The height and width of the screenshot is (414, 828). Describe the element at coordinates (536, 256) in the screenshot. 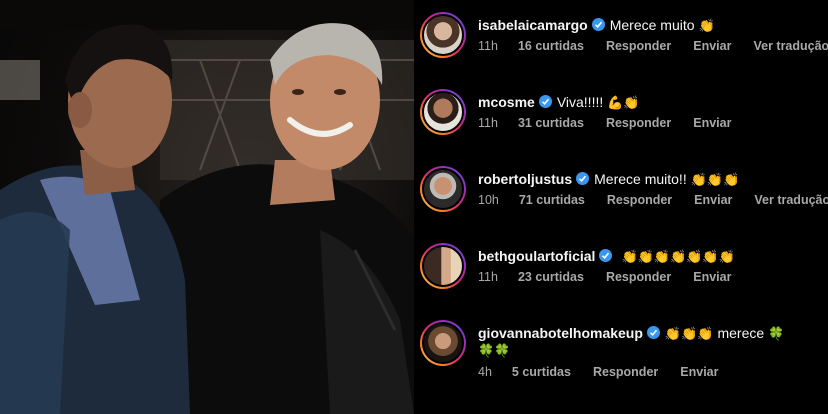

I see `comment-username: bethgoulartoficial` at that location.